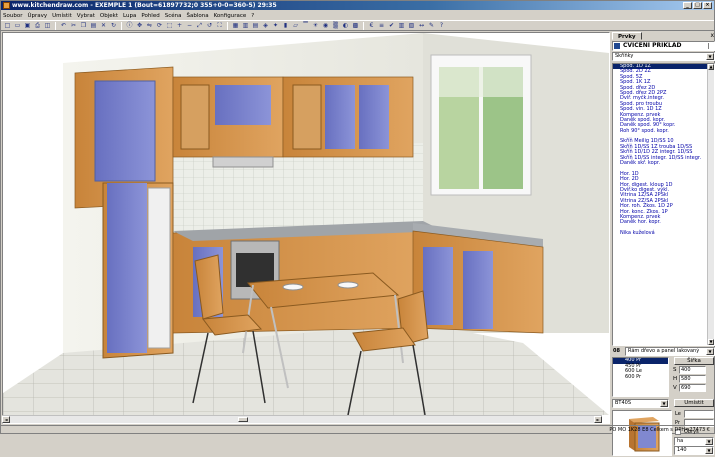  What do you see at coordinates (129, 16) in the screenshot?
I see `menu-lupa: Lupa` at bounding box center [129, 16].